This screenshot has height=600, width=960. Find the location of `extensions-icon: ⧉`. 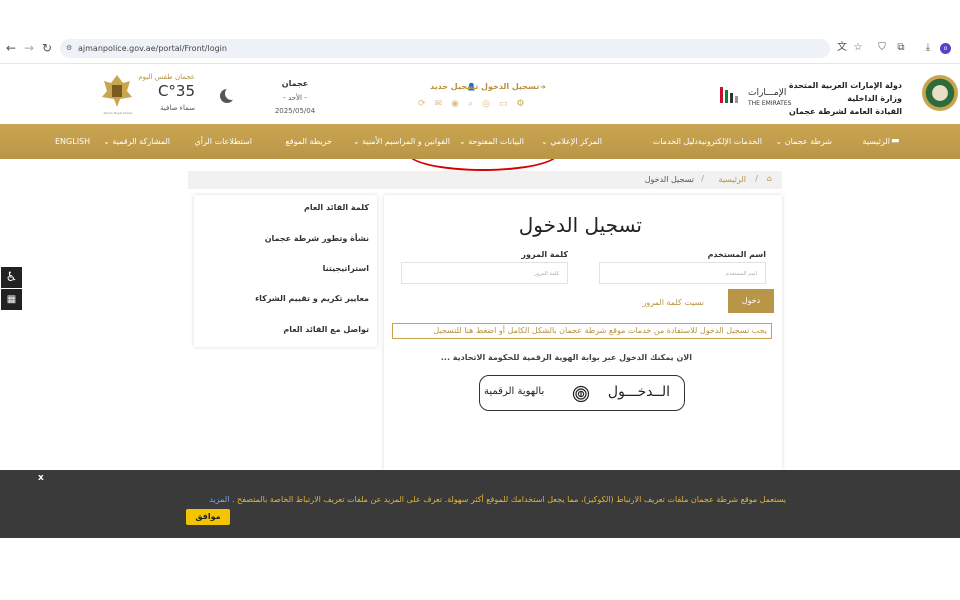

extensions-icon: ⧉ is located at coordinates (901, 48).